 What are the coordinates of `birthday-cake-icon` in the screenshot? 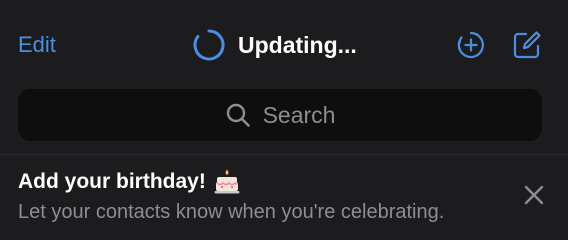 It's located at (227, 181).